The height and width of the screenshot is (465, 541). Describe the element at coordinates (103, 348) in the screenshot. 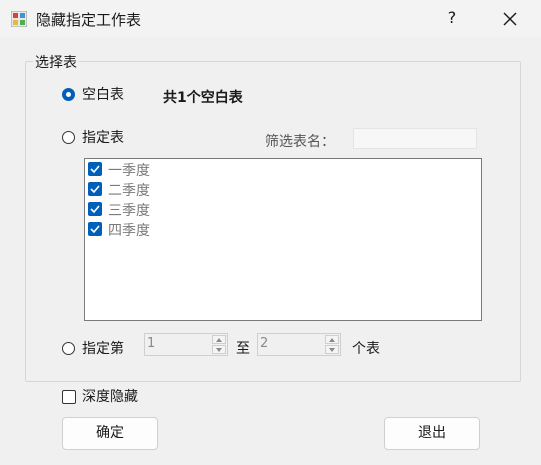

I see `range-label: 指定第` at that location.